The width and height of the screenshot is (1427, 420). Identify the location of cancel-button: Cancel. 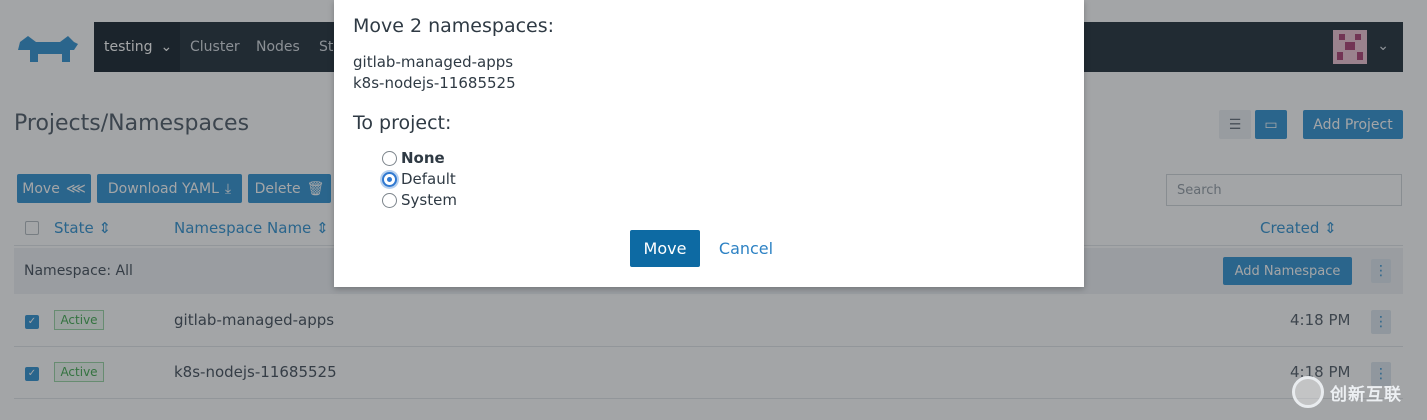
(746, 248).